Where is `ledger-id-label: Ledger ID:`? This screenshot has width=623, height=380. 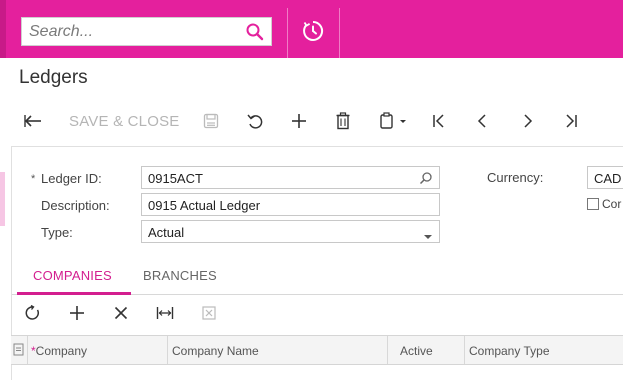
ledger-id-label: Ledger ID: is located at coordinates (71, 178).